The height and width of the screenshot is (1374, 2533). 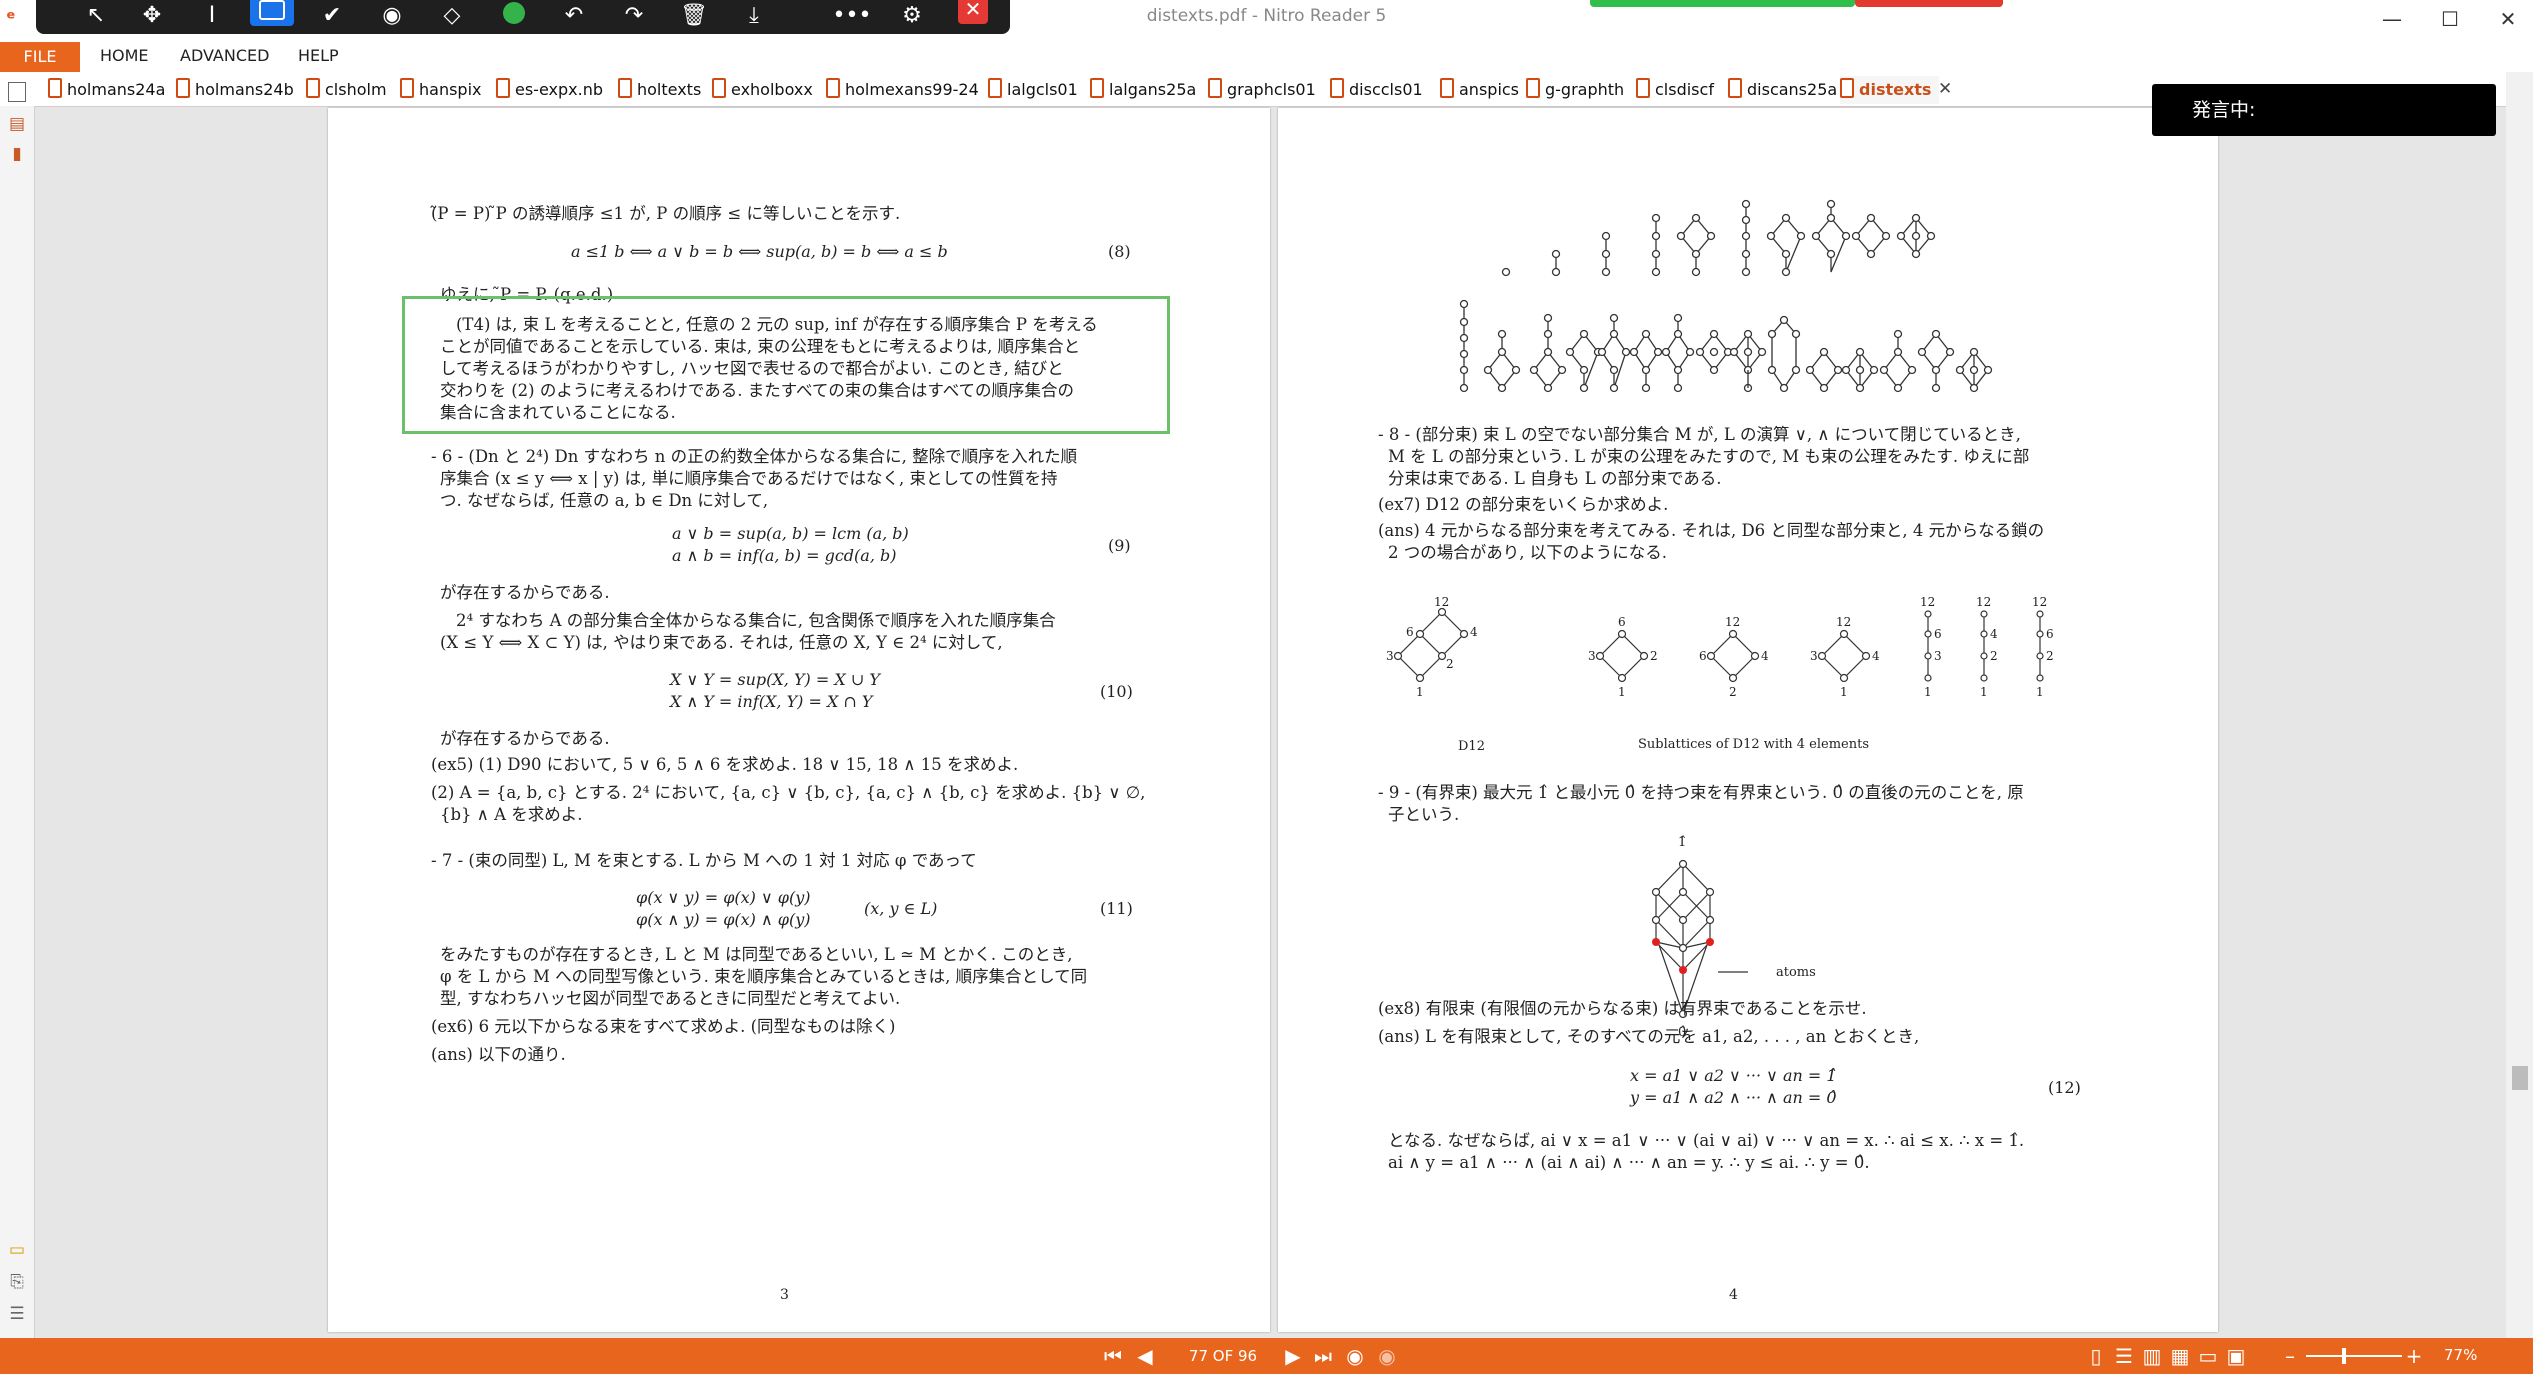 What do you see at coordinates (124, 55) in the screenshot?
I see `tab-home: HOME` at bounding box center [124, 55].